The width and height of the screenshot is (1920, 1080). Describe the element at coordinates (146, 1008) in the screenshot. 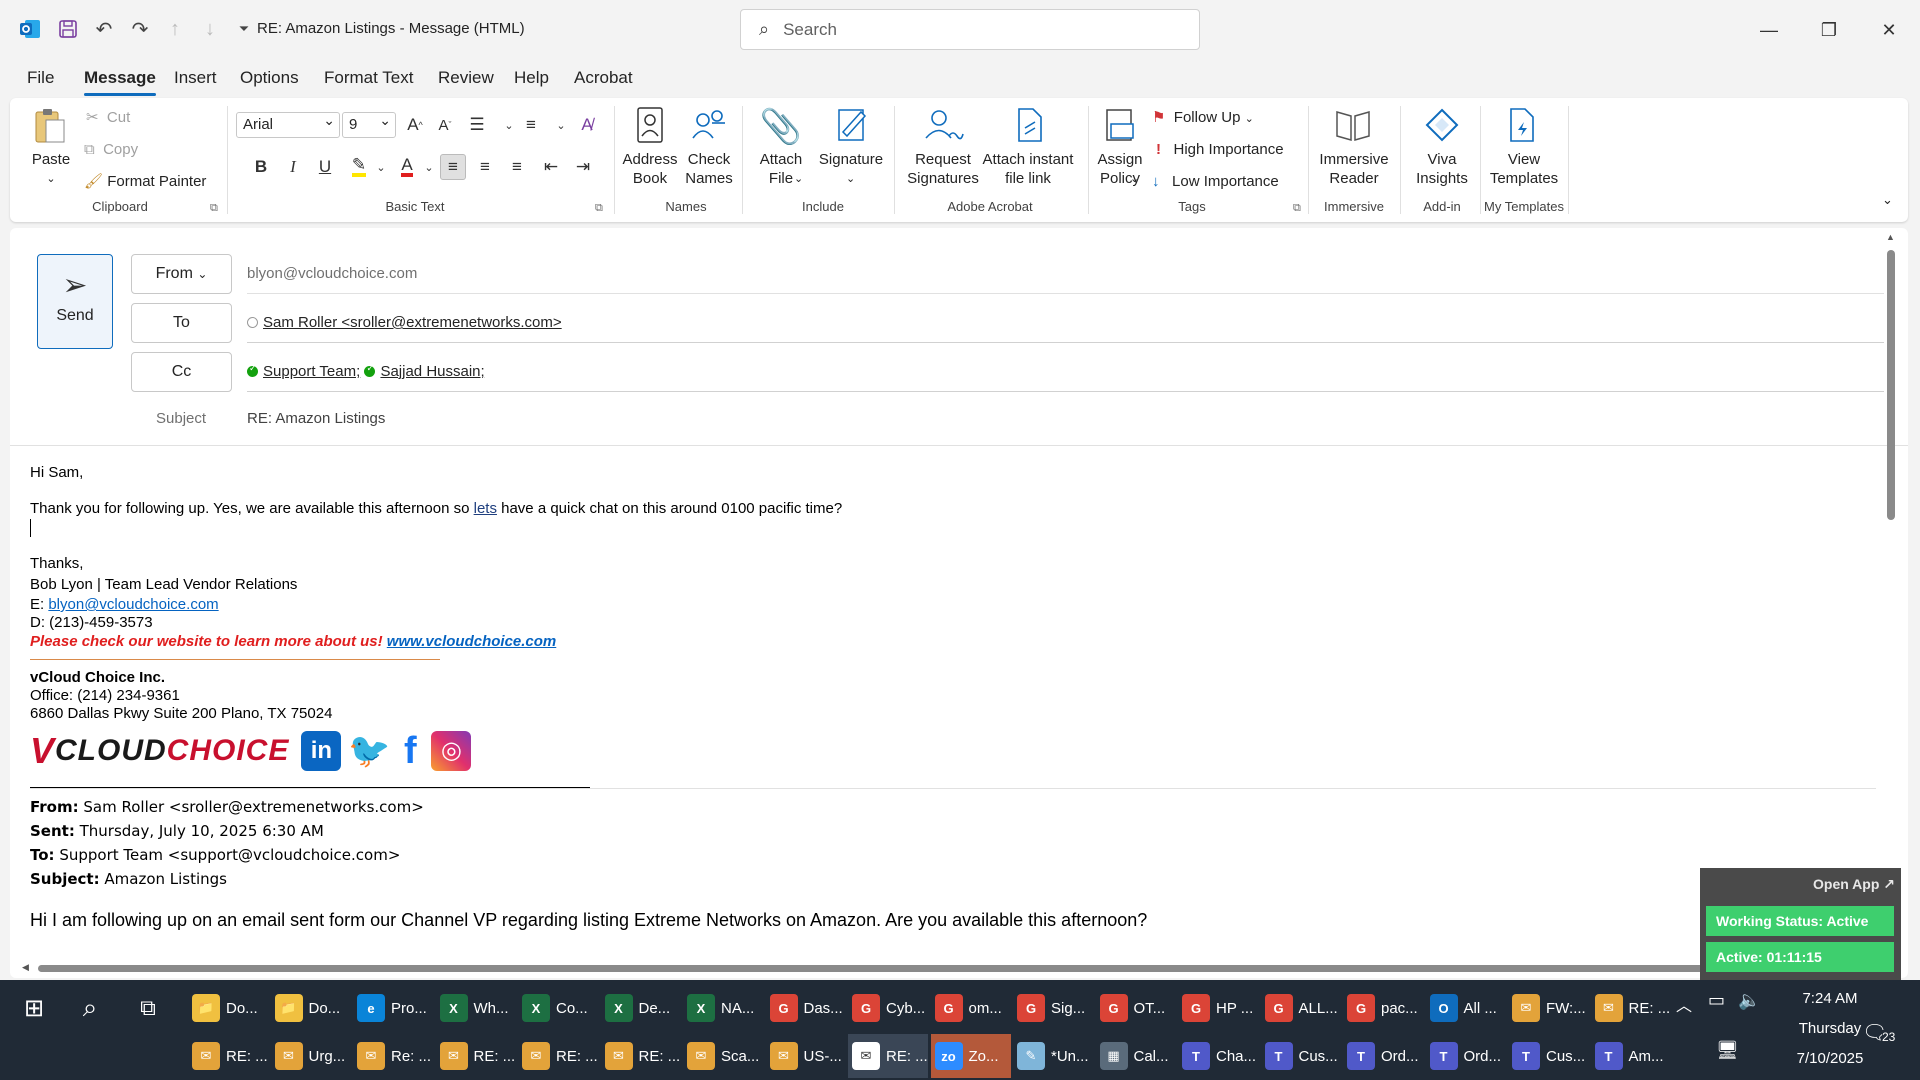

I see `task-view-icon: ⧉` at that location.